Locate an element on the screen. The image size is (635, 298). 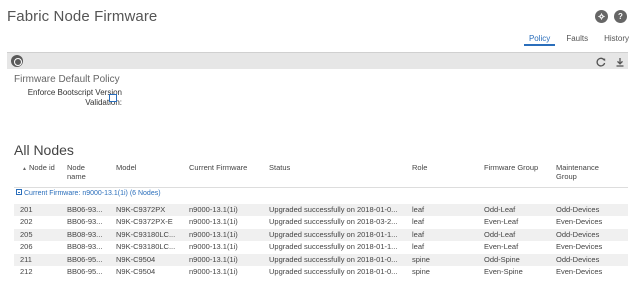
section-title: Firmware Default Policy is located at coordinates (67, 79).